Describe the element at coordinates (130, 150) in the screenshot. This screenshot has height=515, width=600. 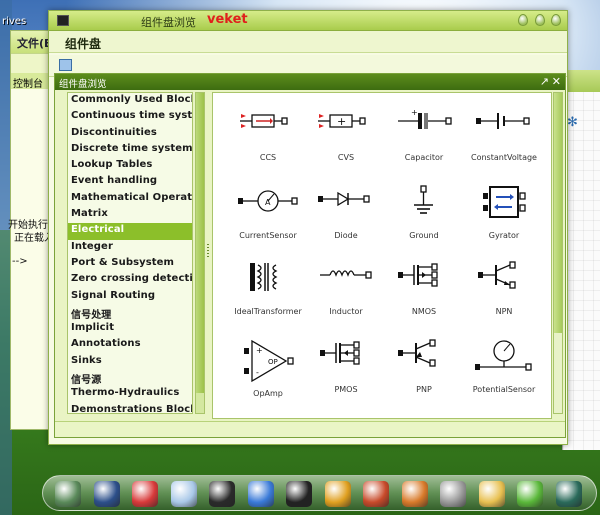
I see `category-item: Discrete time systems` at that location.